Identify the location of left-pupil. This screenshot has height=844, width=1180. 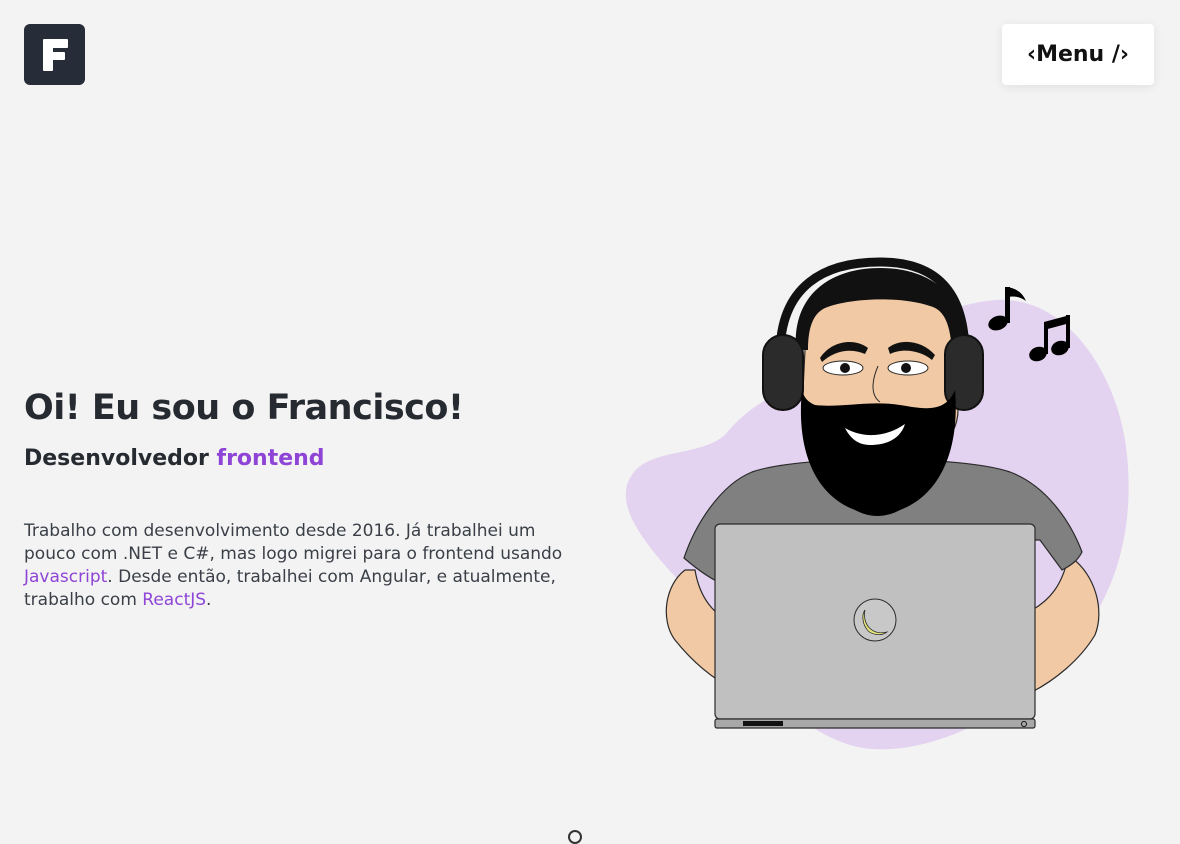
(845, 368).